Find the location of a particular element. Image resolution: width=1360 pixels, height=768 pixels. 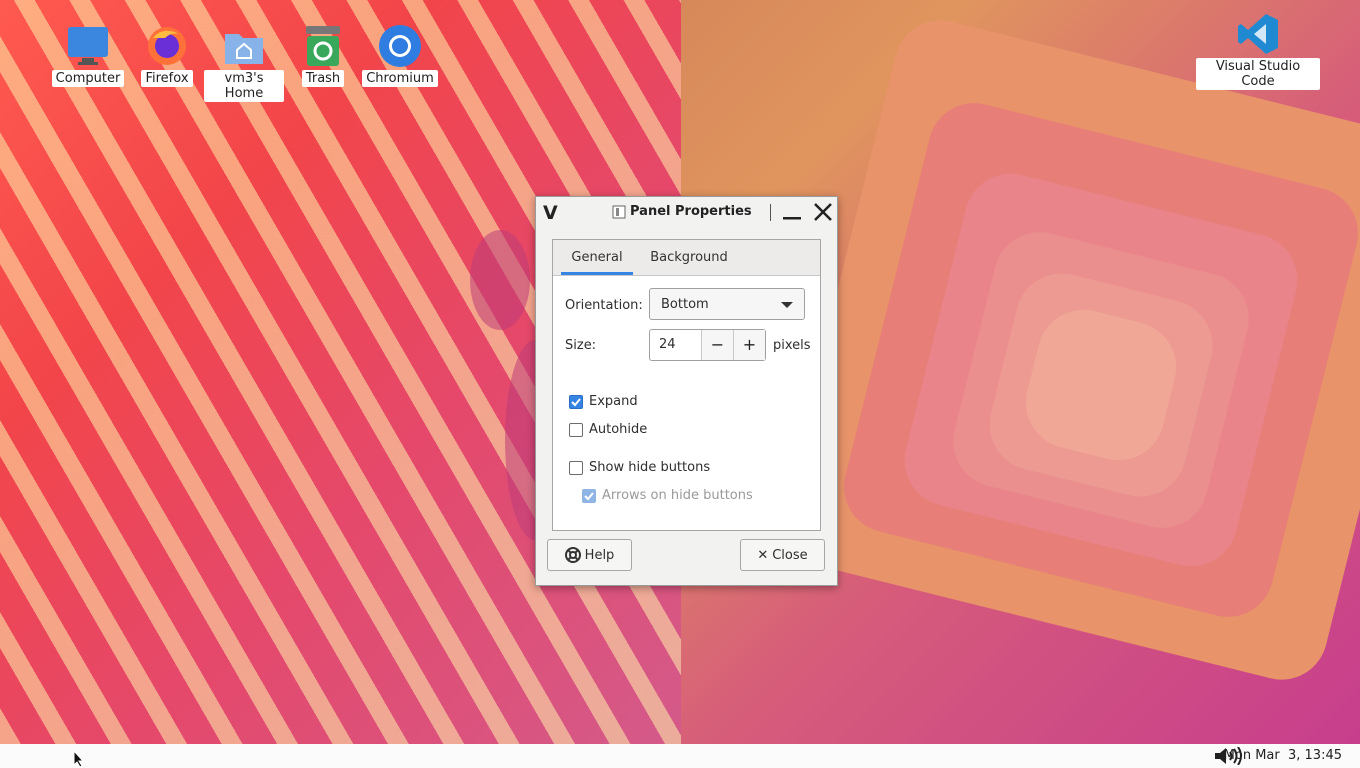

desktop-icon-label: Firefox is located at coordinates (167, 78).